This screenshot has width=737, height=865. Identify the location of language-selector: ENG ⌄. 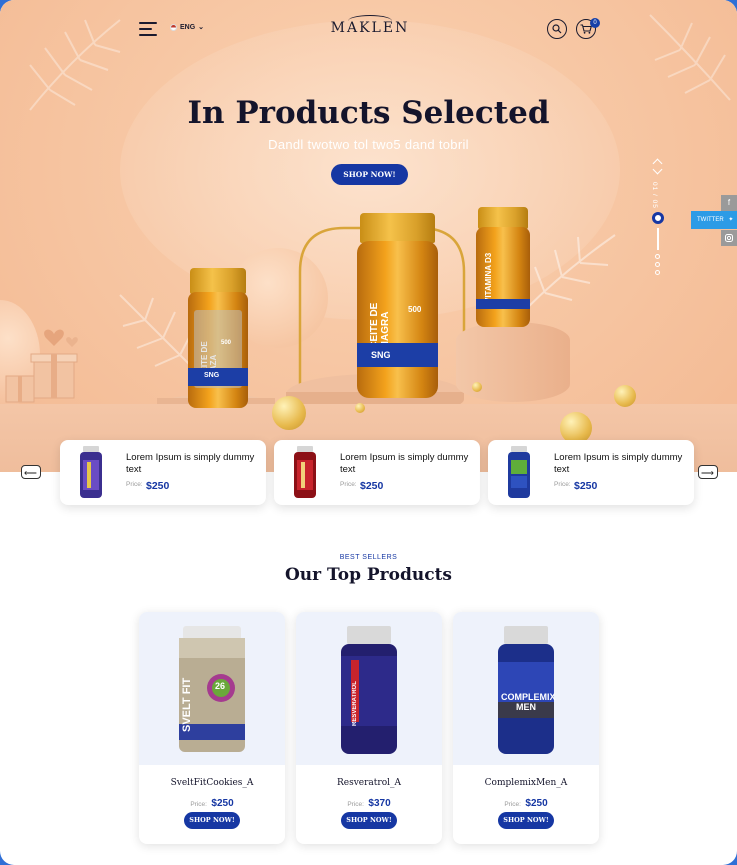
(187, 27).